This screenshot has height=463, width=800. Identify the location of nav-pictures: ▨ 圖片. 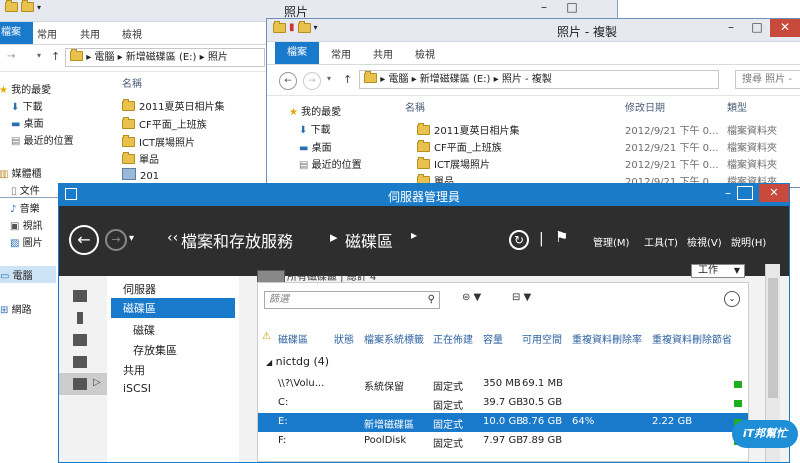
(26, 241).